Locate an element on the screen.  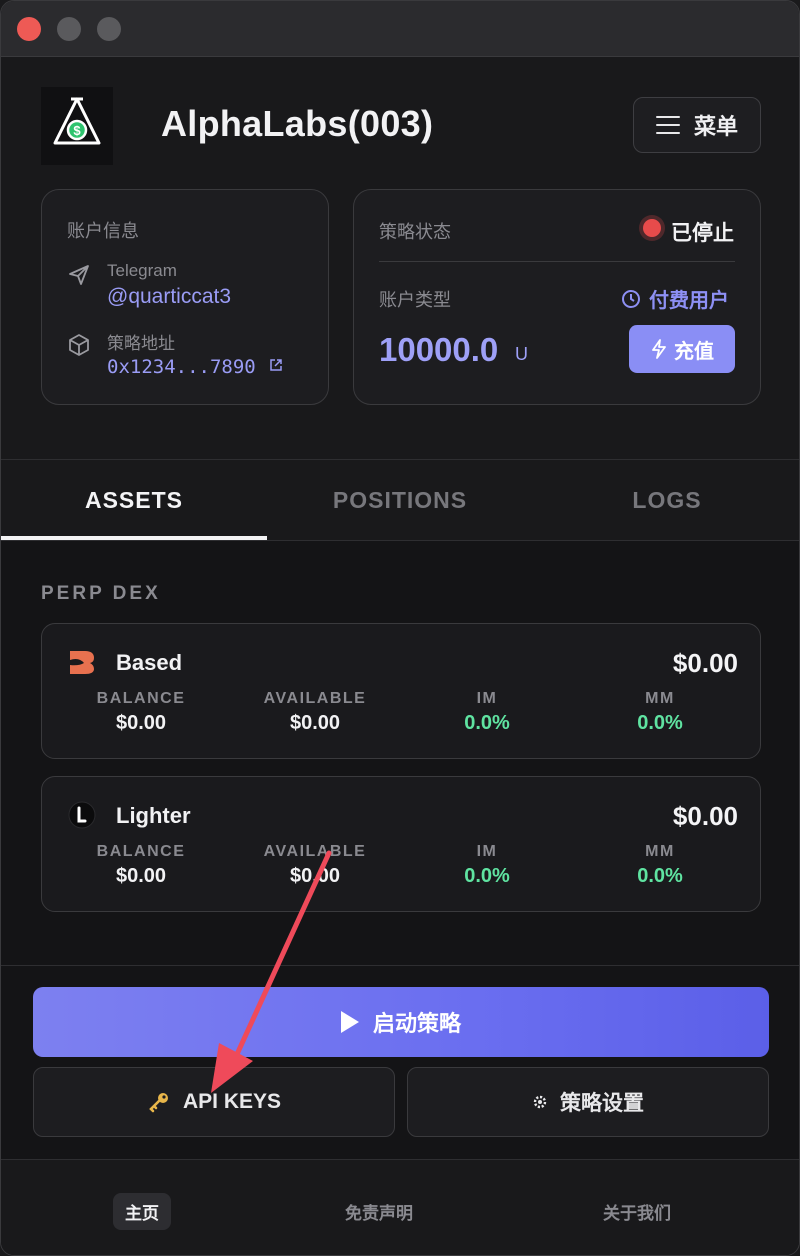
account-type-label: 账户类型 is located at coordinates (415, 300).